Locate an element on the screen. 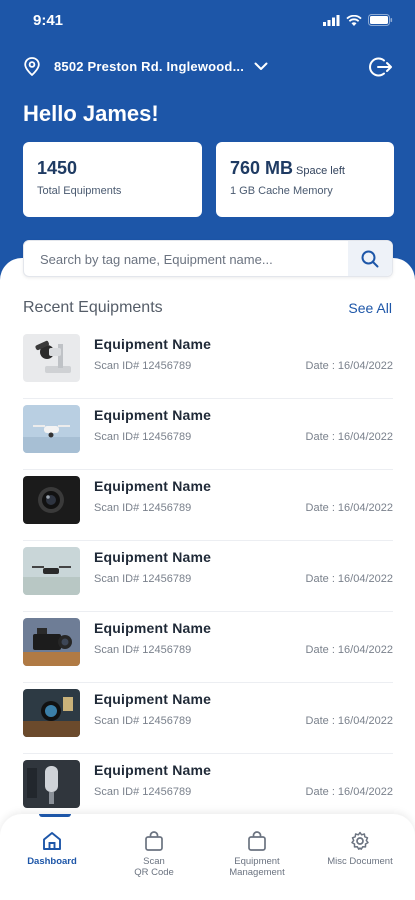 This screenshot has width=415, height=900. total-equipments-card: 1450 Total Equipments is located at coordinates (112, 179).